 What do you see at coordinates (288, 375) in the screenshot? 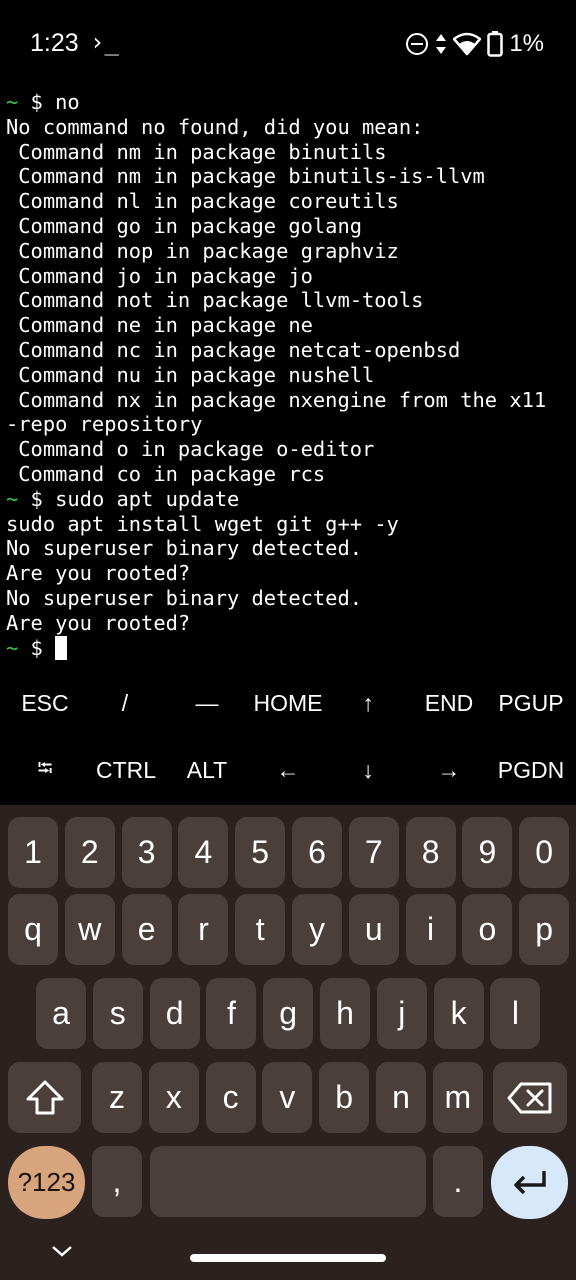
I see `terminal-line: Command nu in package nushell` at bounding box center [288, 375].